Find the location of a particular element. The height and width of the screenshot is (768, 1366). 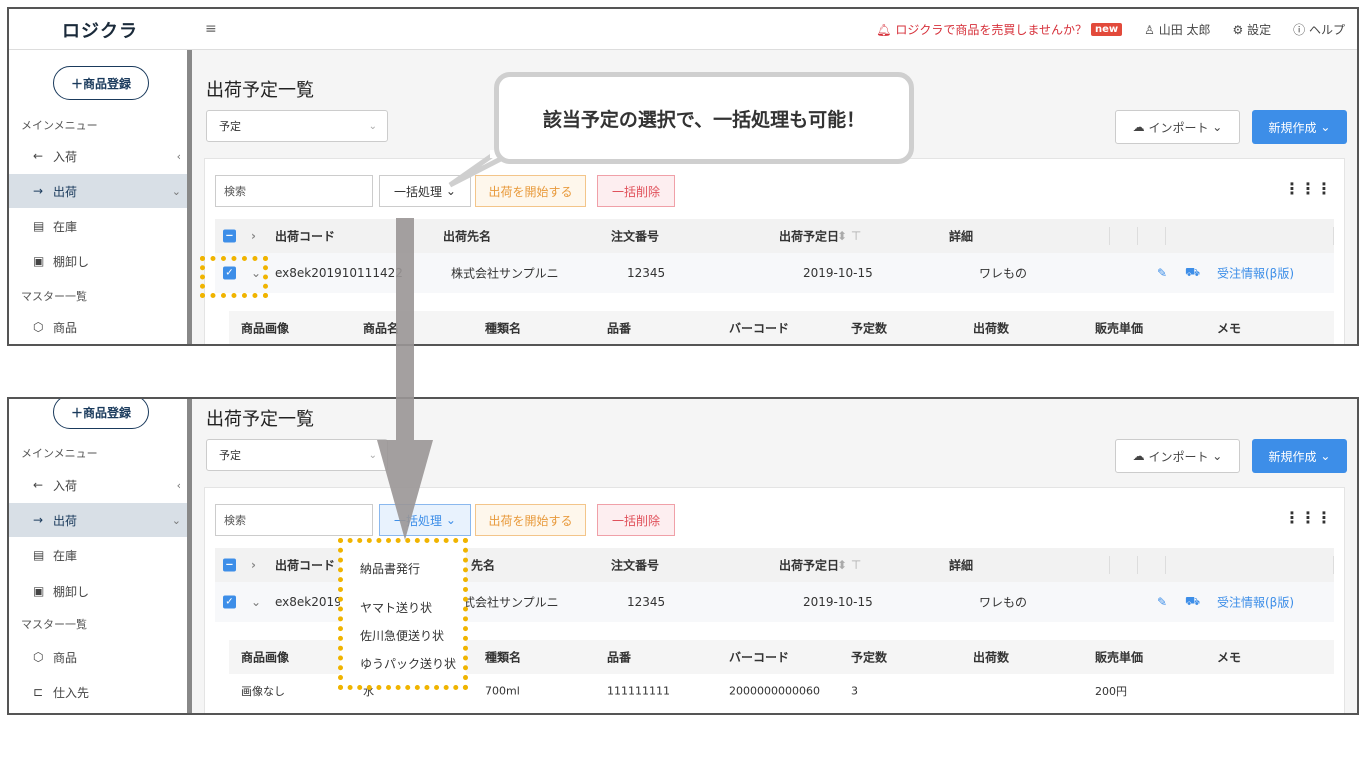

row-checkbox: ✓ is located at coordinates (229, 602).